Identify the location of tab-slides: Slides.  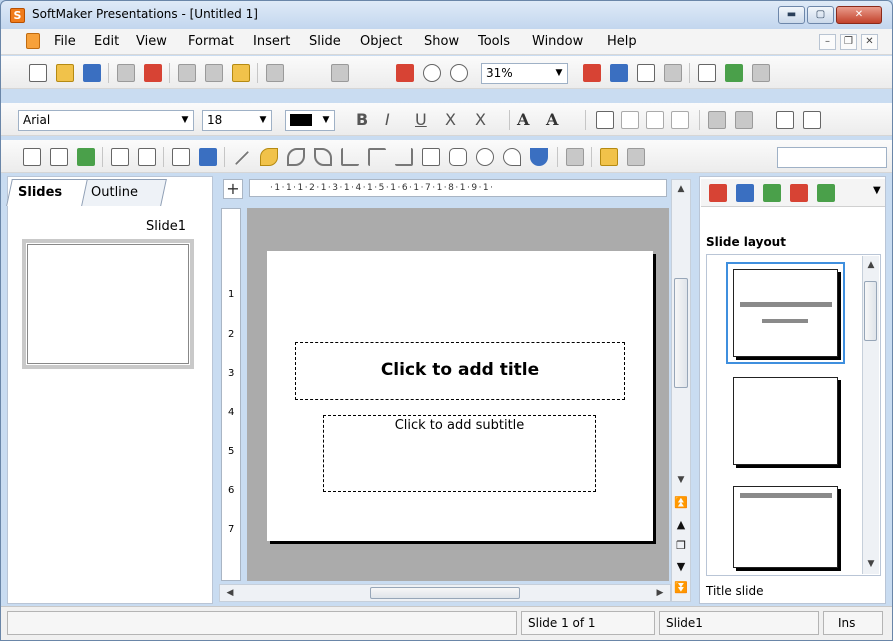
(47, 192).